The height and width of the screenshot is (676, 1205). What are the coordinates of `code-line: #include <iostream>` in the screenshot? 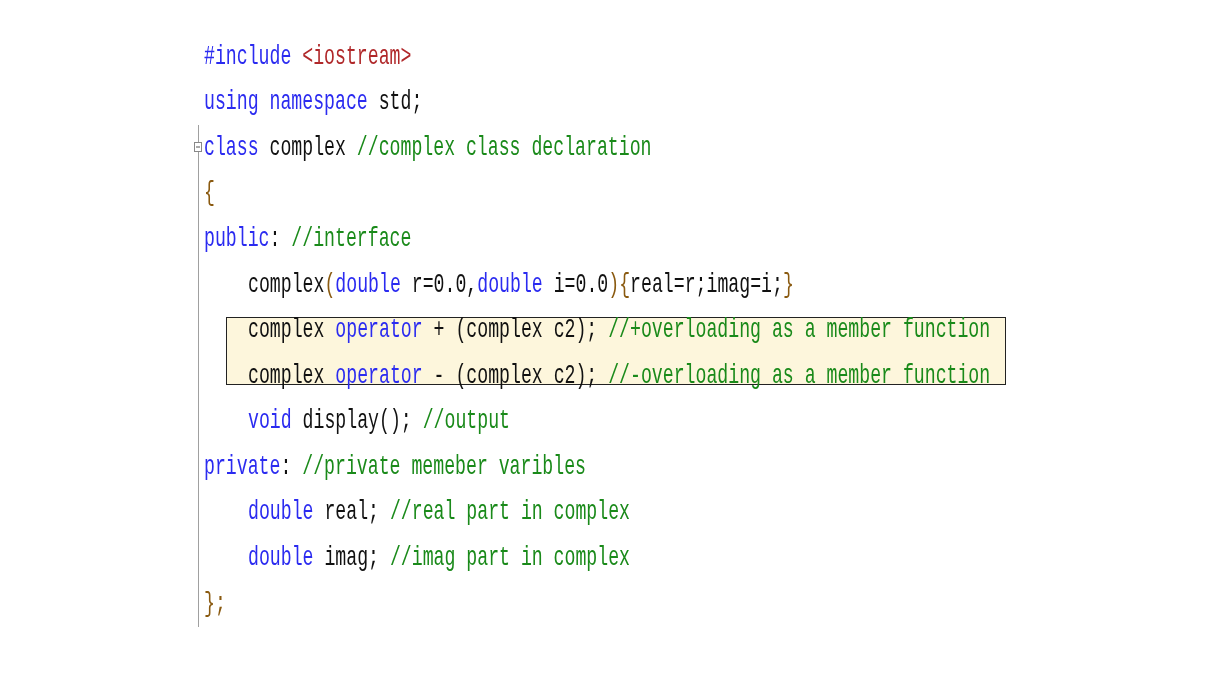 It's located at (308, 57).